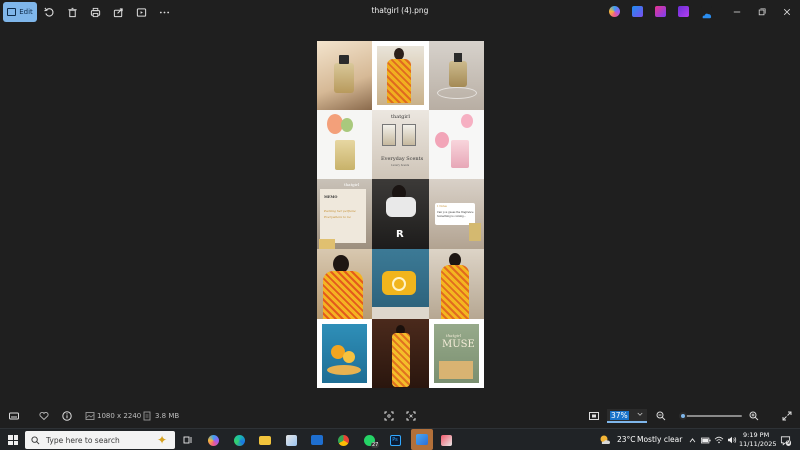 This screenshot has height=450, width=800. I want to click on search-icon, so click(35, 439).